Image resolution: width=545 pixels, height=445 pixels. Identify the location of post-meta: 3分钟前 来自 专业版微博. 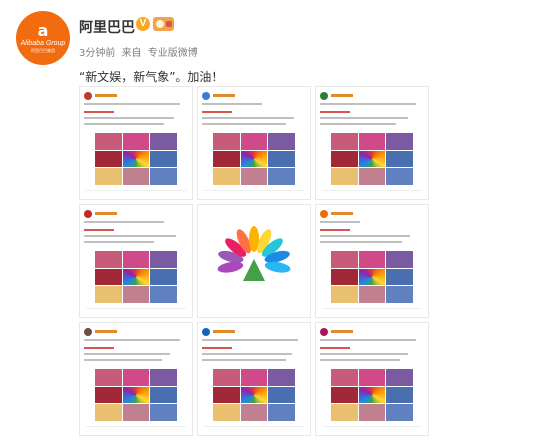
(140, 51).